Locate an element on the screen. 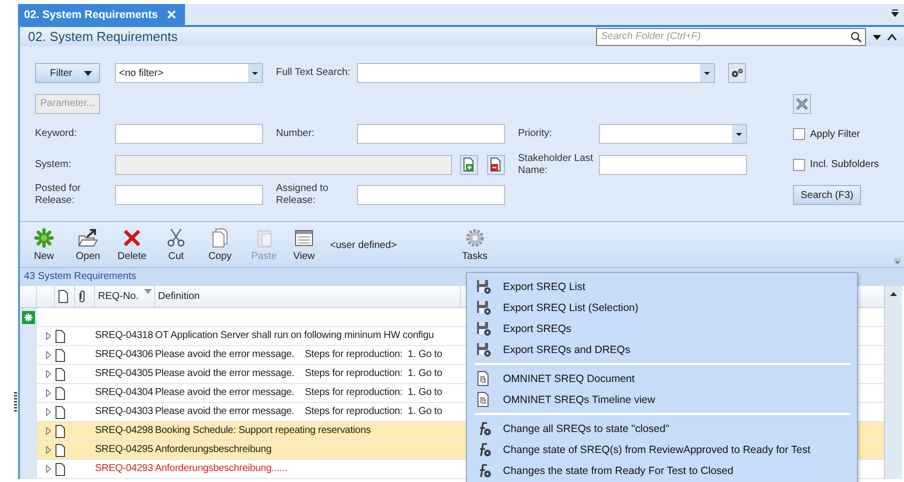 This screenshot has height=482, width=904. add-document-icon is located at coordinates (469, 164).